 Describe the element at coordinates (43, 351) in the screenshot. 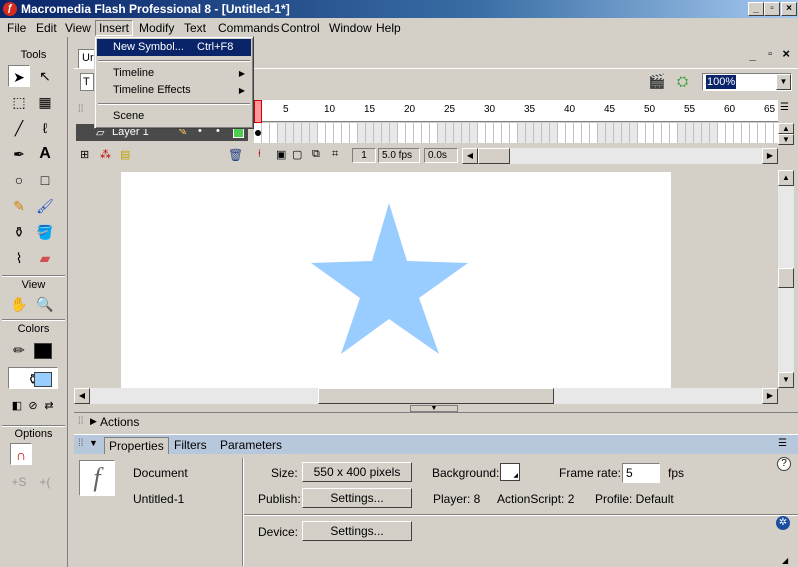

I see `stroke-color-swatch` at that location.